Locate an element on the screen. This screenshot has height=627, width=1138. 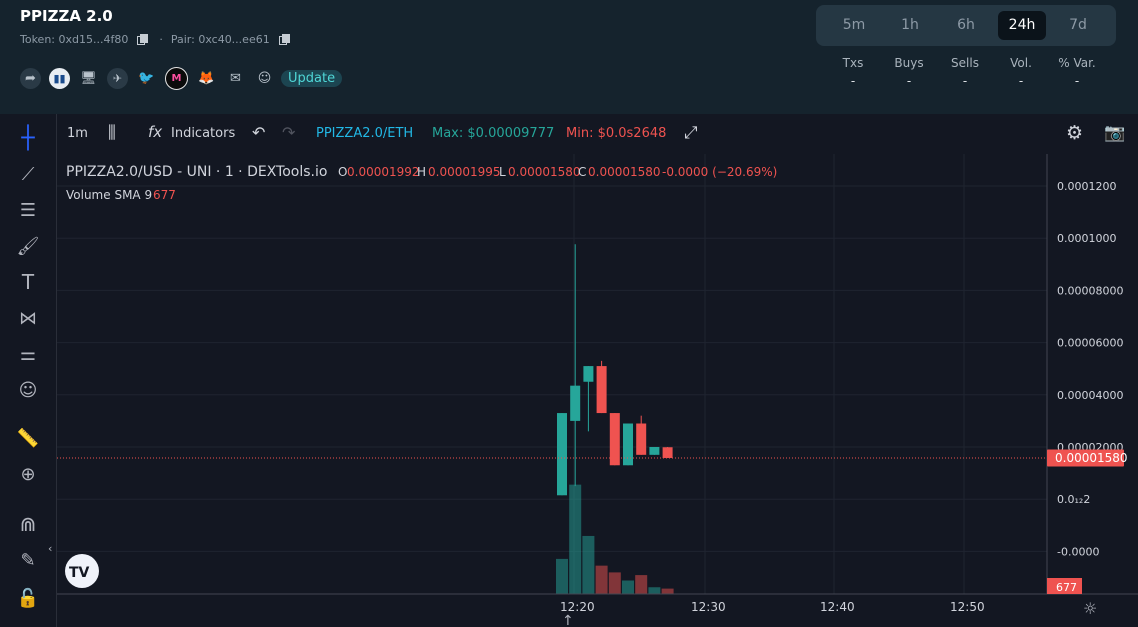
timeframe-7d: 7d is located at coordinates (1078, 25).